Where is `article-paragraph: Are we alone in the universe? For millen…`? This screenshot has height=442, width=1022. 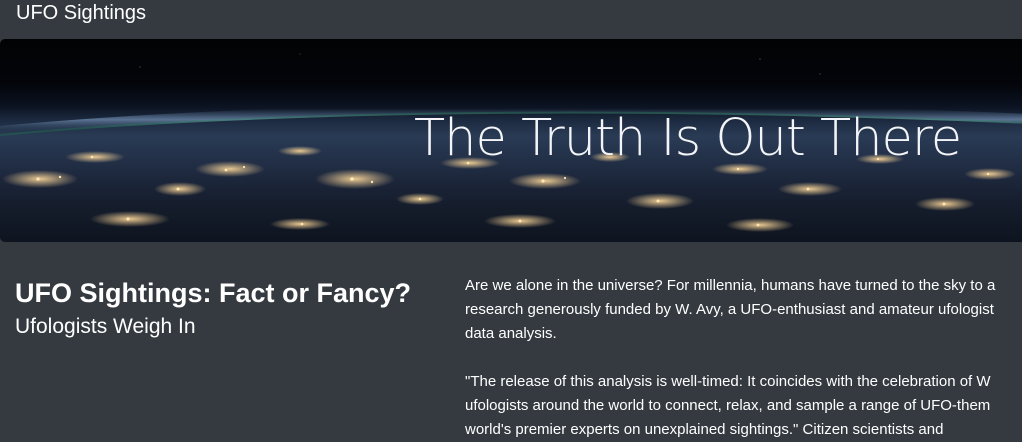
article-paragraph: Are we alone in the universe? For millen… is located at coordinates (743, 310).